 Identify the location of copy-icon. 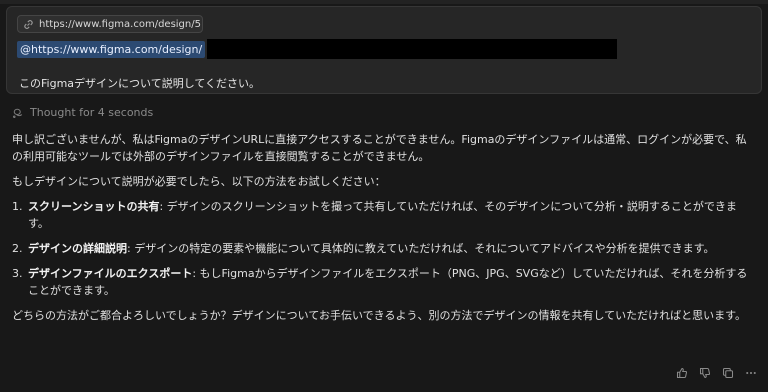
(728, 373).